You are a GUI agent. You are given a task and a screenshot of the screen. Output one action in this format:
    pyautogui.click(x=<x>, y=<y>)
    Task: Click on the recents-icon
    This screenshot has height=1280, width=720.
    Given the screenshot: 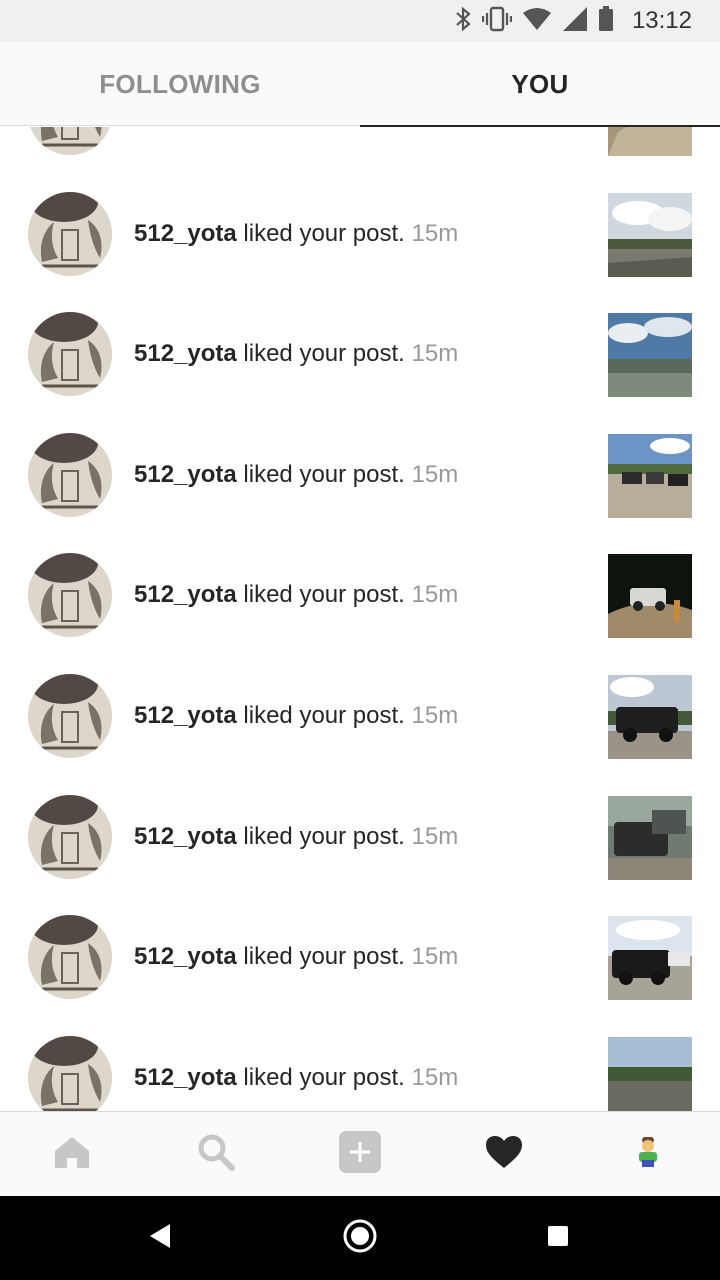 What is the action you would take?
    pyautogui.click(x=558, y=1238)
    